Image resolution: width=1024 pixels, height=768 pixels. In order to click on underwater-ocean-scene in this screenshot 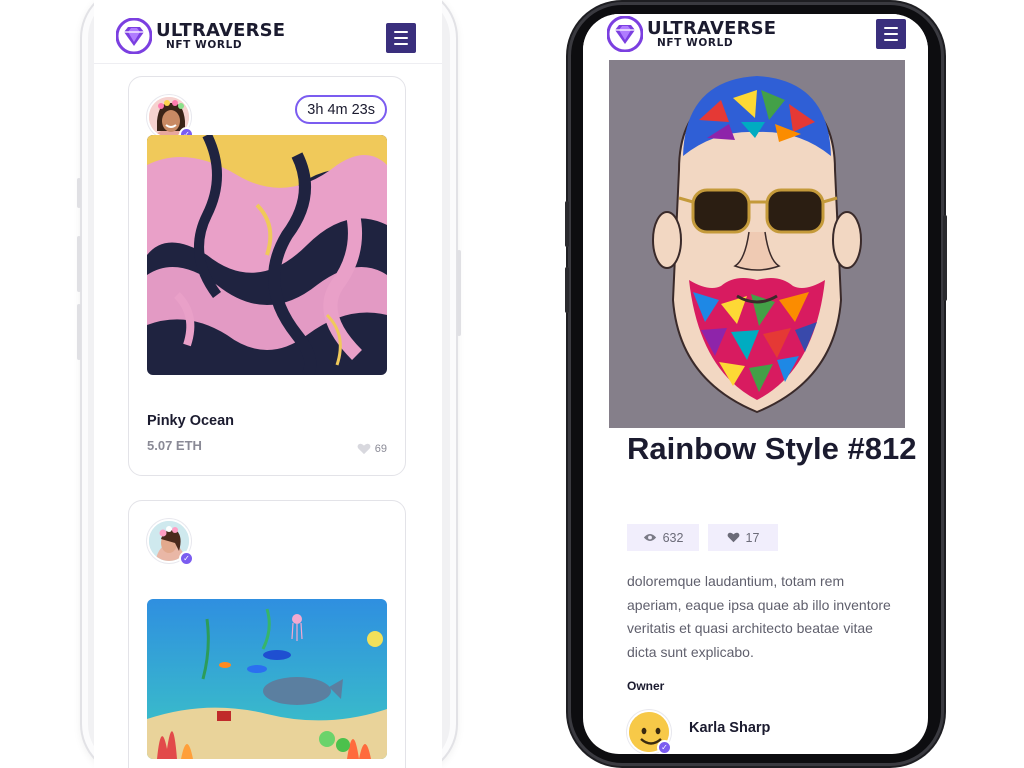, I will do `click(267, 679)`.